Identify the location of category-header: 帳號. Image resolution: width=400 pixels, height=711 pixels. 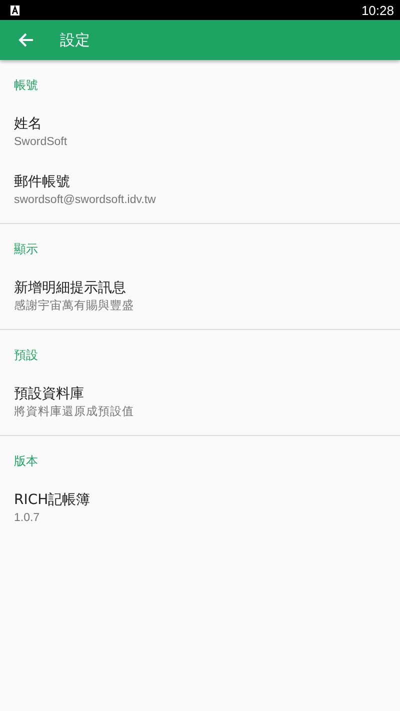
(26, 85).